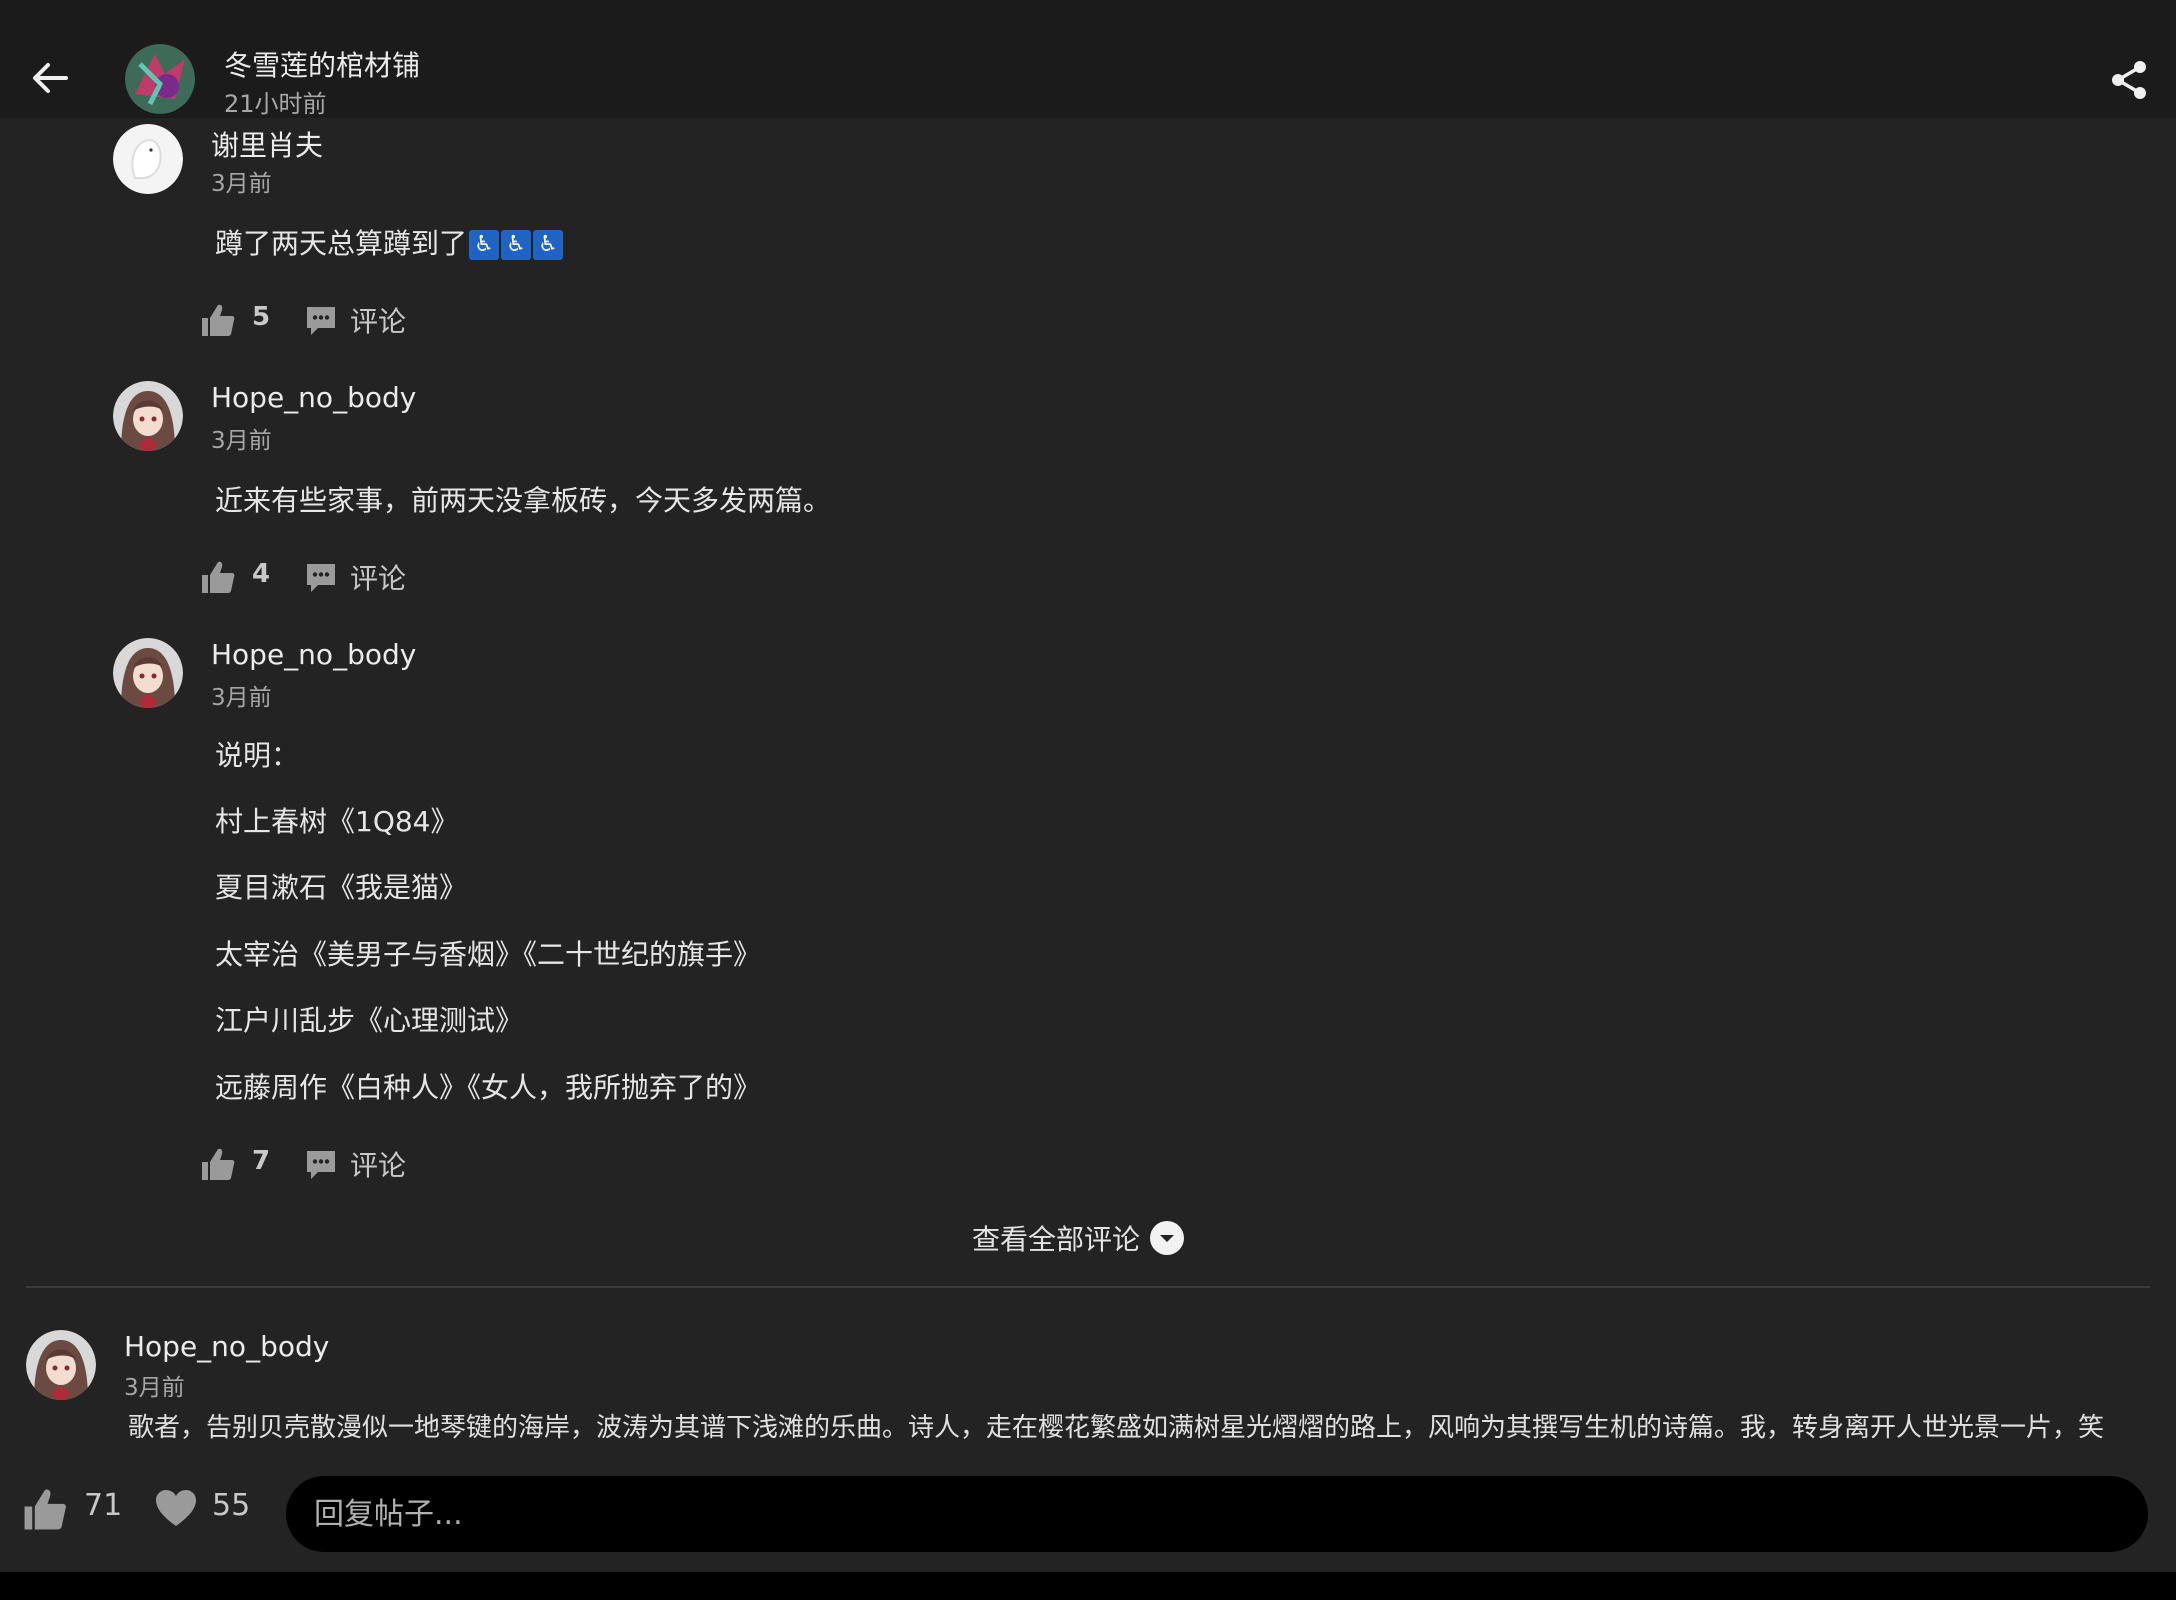  Describe the element at coordinates (1088, 1287) in the screenshot. I see `divider` at that location.